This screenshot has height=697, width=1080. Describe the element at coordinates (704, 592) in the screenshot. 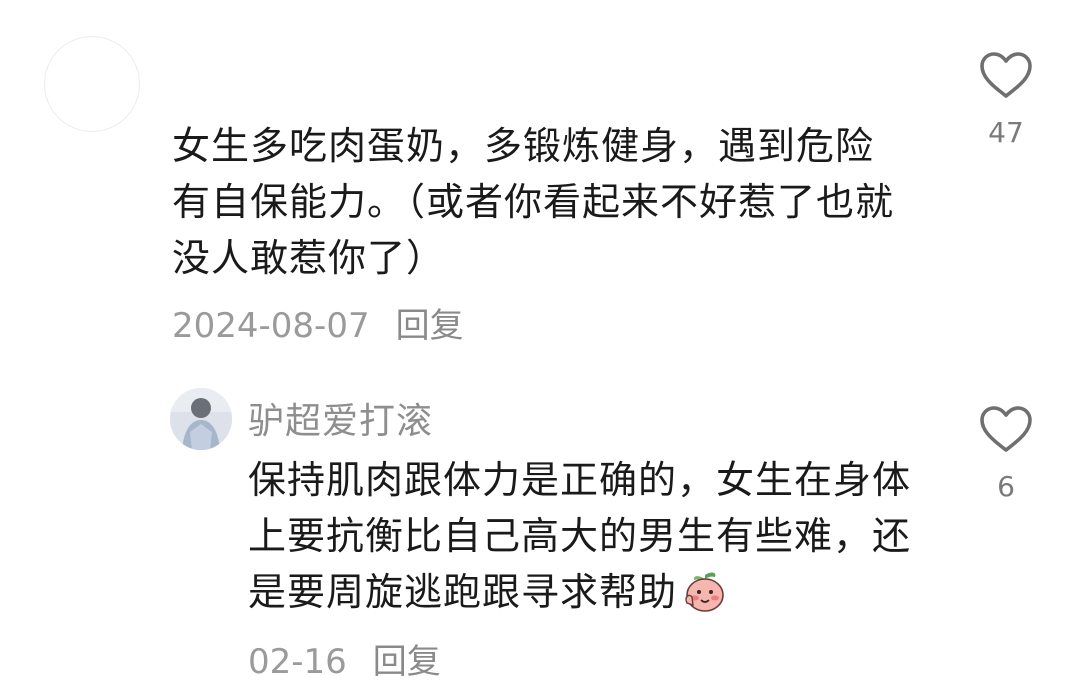

I see `peach-blush-emoji` at that location.